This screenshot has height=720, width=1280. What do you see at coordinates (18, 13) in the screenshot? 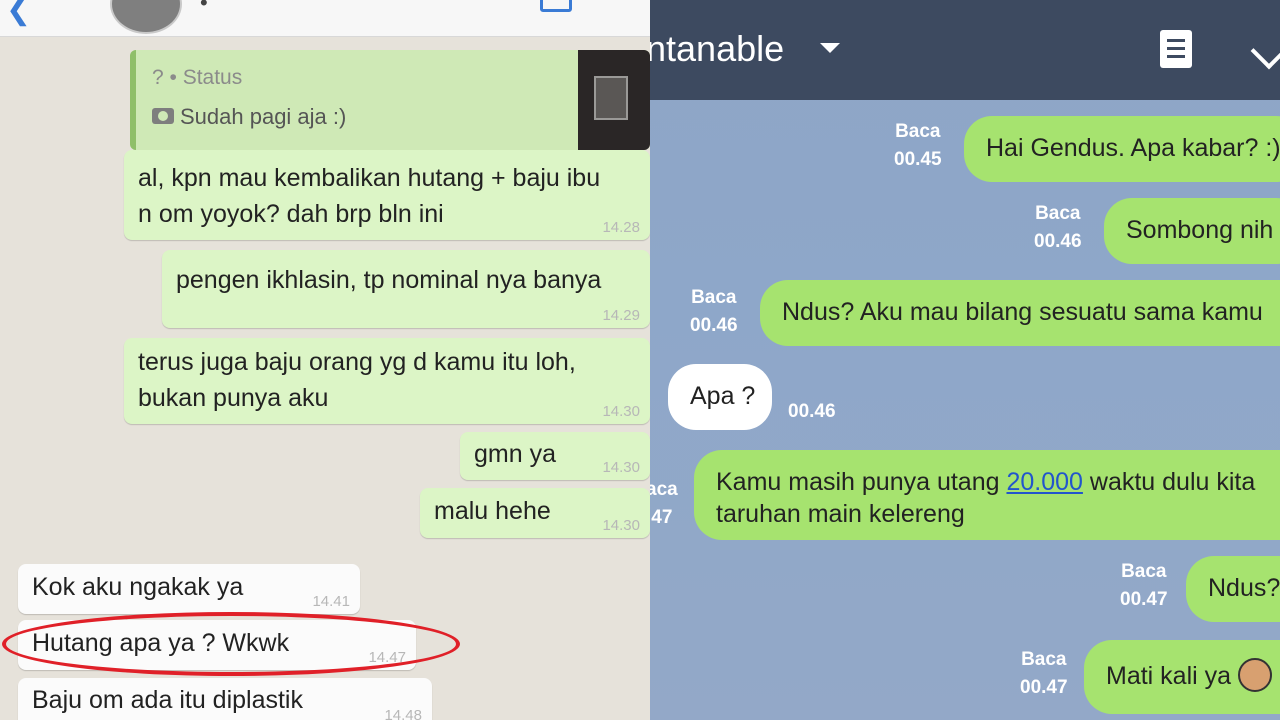
I see `back-arrow-icon: ❮` at bounding box center [18, 13].